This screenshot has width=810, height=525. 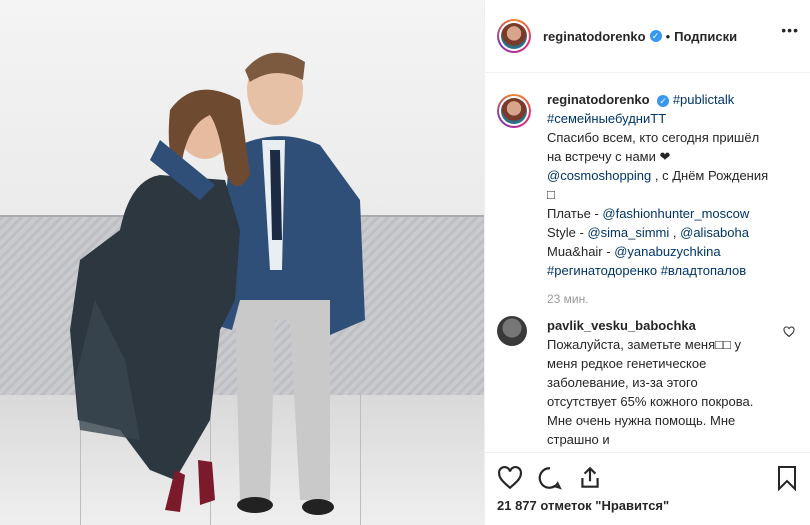 What do you see at coordinates (551, 194) in the screenshot?
I see `caption-text: □` at bounding box center [551, 194].